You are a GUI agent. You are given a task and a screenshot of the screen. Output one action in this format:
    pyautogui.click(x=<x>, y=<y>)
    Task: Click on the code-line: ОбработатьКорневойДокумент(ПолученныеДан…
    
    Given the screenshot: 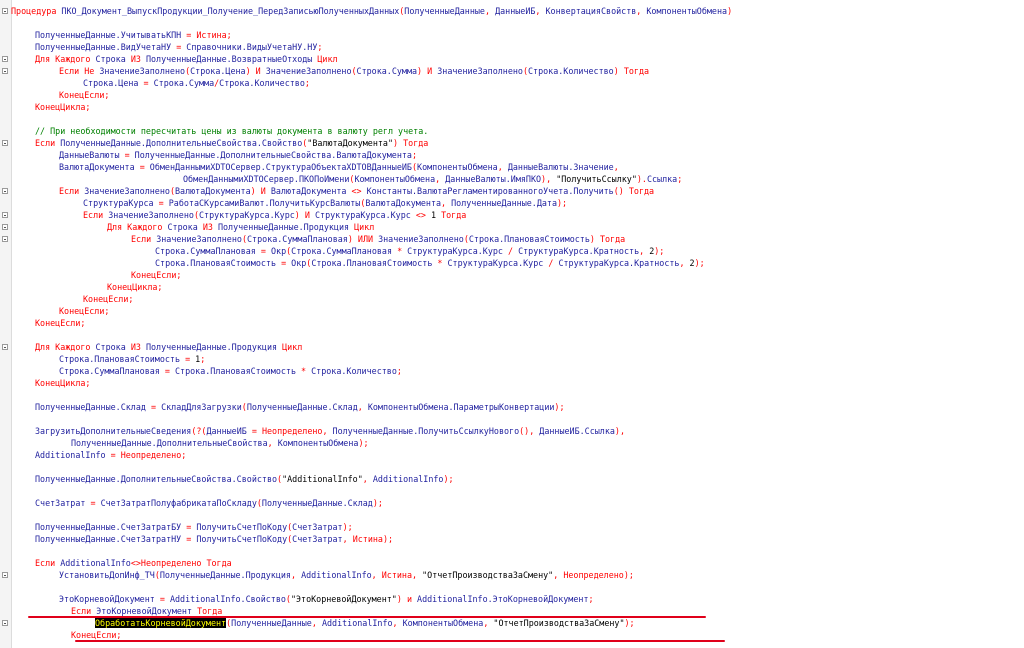 What is the action you would take?
    pyautogui.click(x=365, y=623)
    